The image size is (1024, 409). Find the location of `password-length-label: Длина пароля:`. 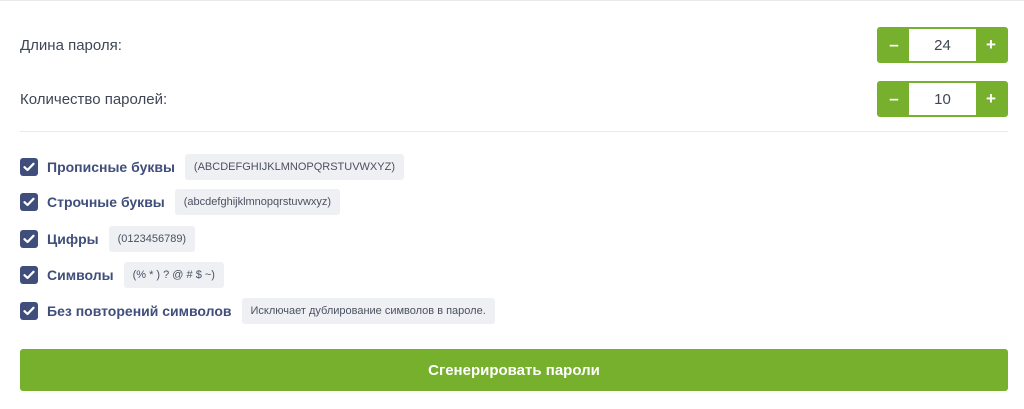

password-length-label: Длина пароля: is located at coordinates (71, 45).